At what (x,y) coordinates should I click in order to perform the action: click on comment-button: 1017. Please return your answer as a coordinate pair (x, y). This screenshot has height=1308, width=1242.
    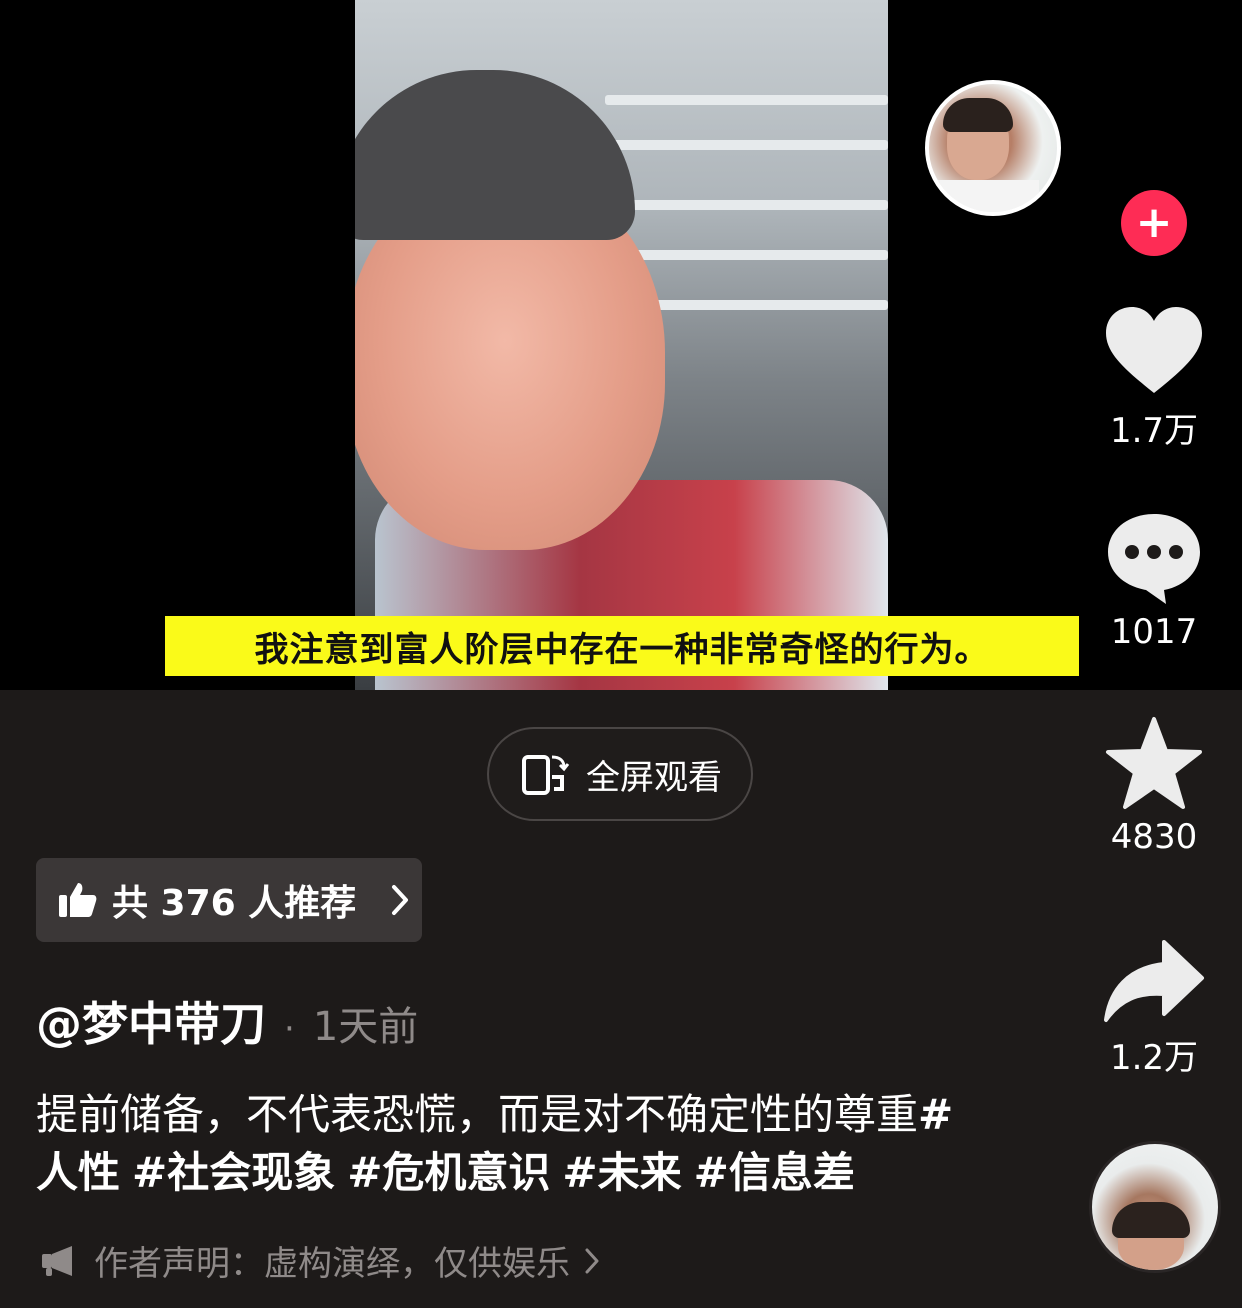
    Looking at the image, I should click on (1154, 581).